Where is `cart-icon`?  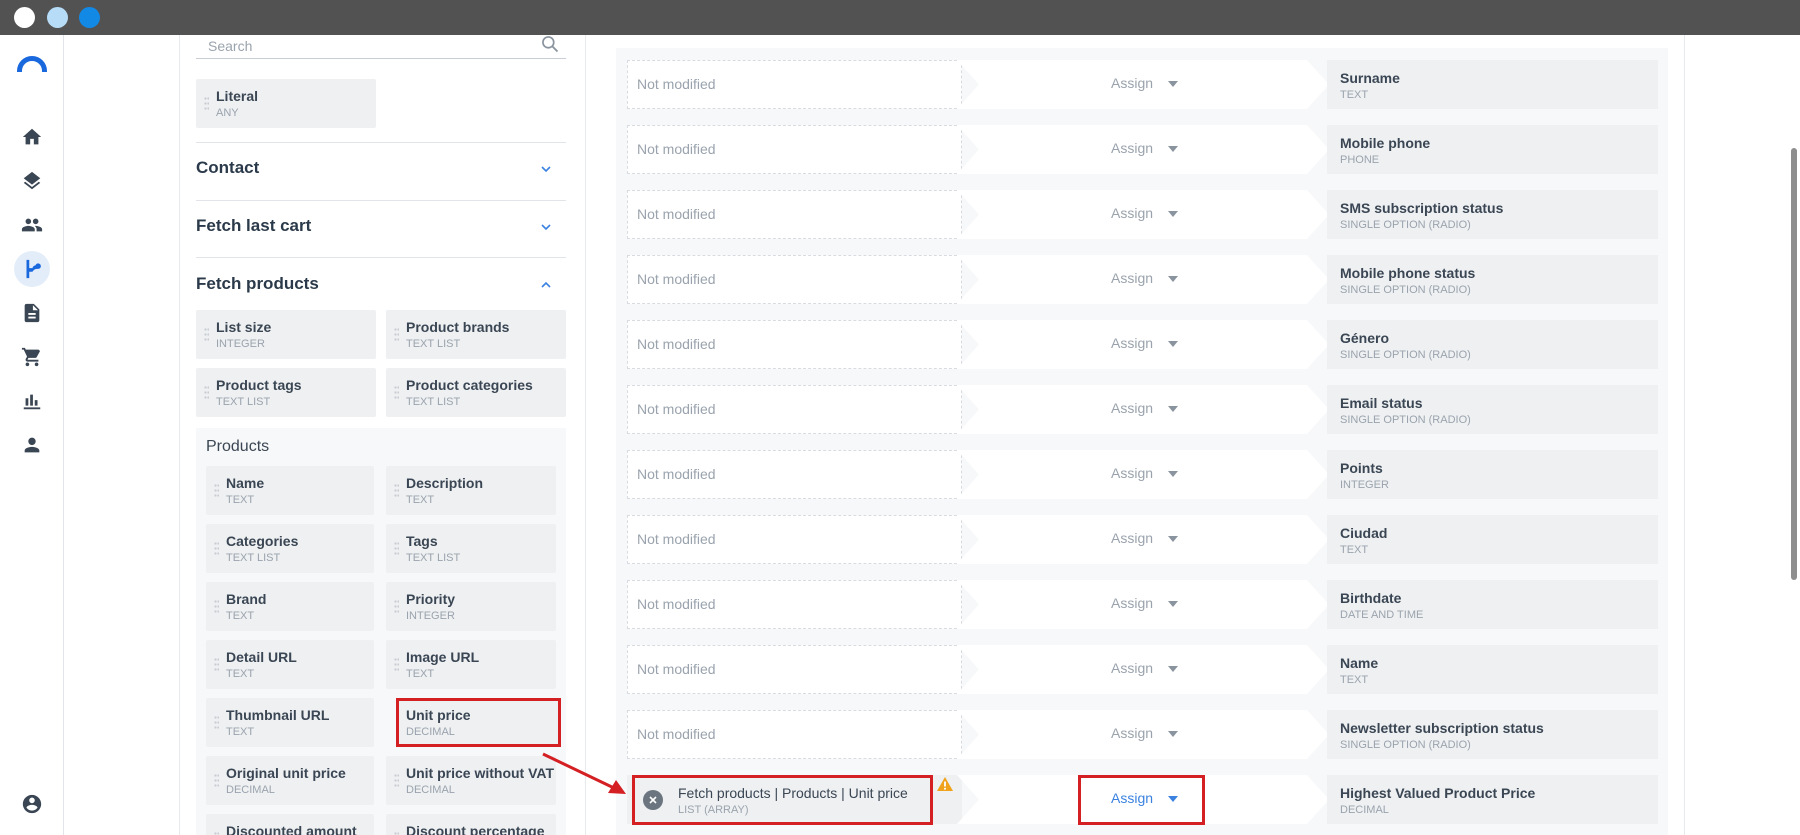 cart-icon is located at coordinates (32, 357).